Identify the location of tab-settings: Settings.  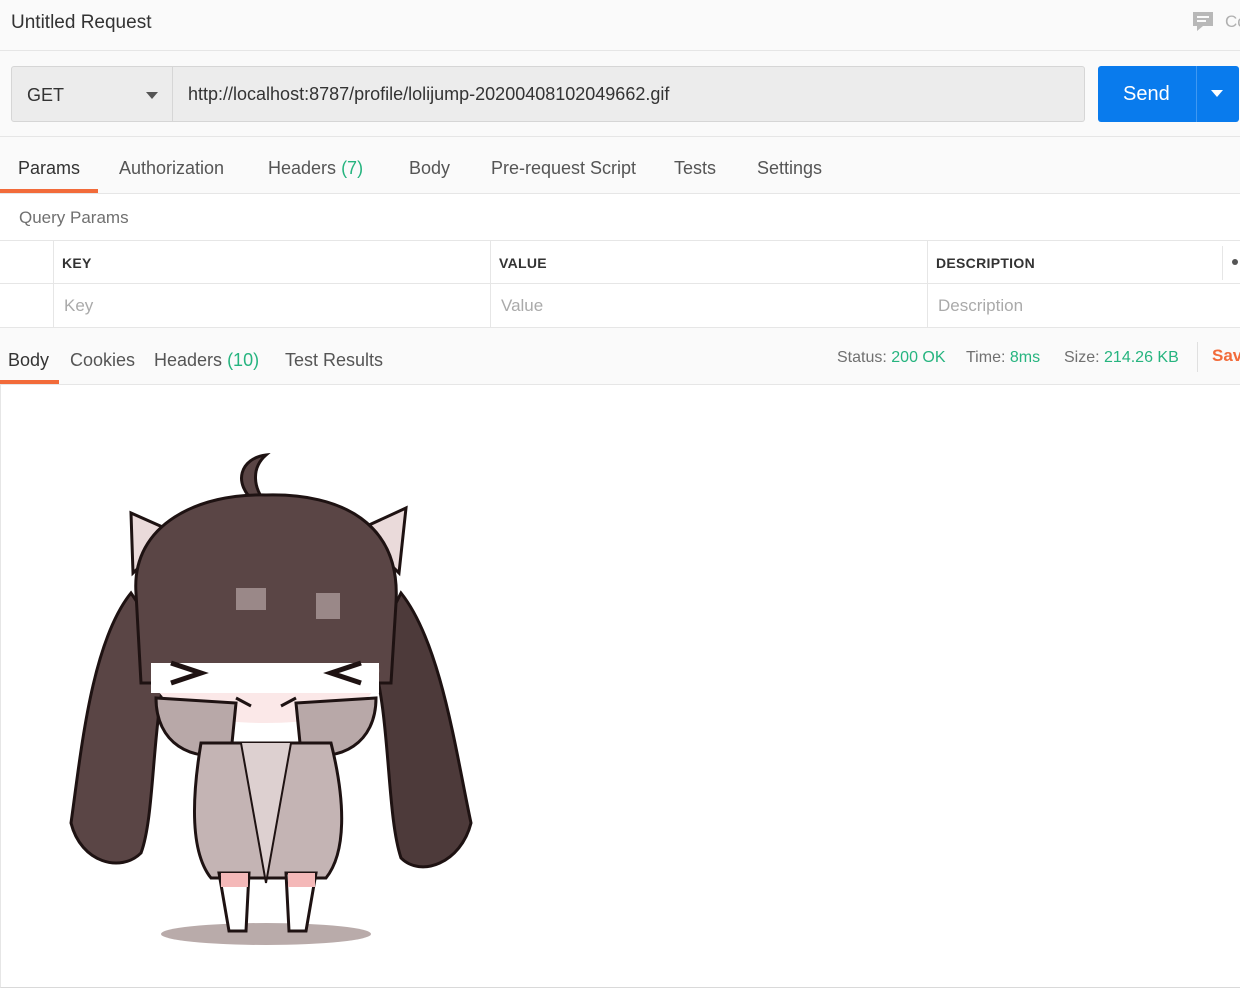
(789, 168).